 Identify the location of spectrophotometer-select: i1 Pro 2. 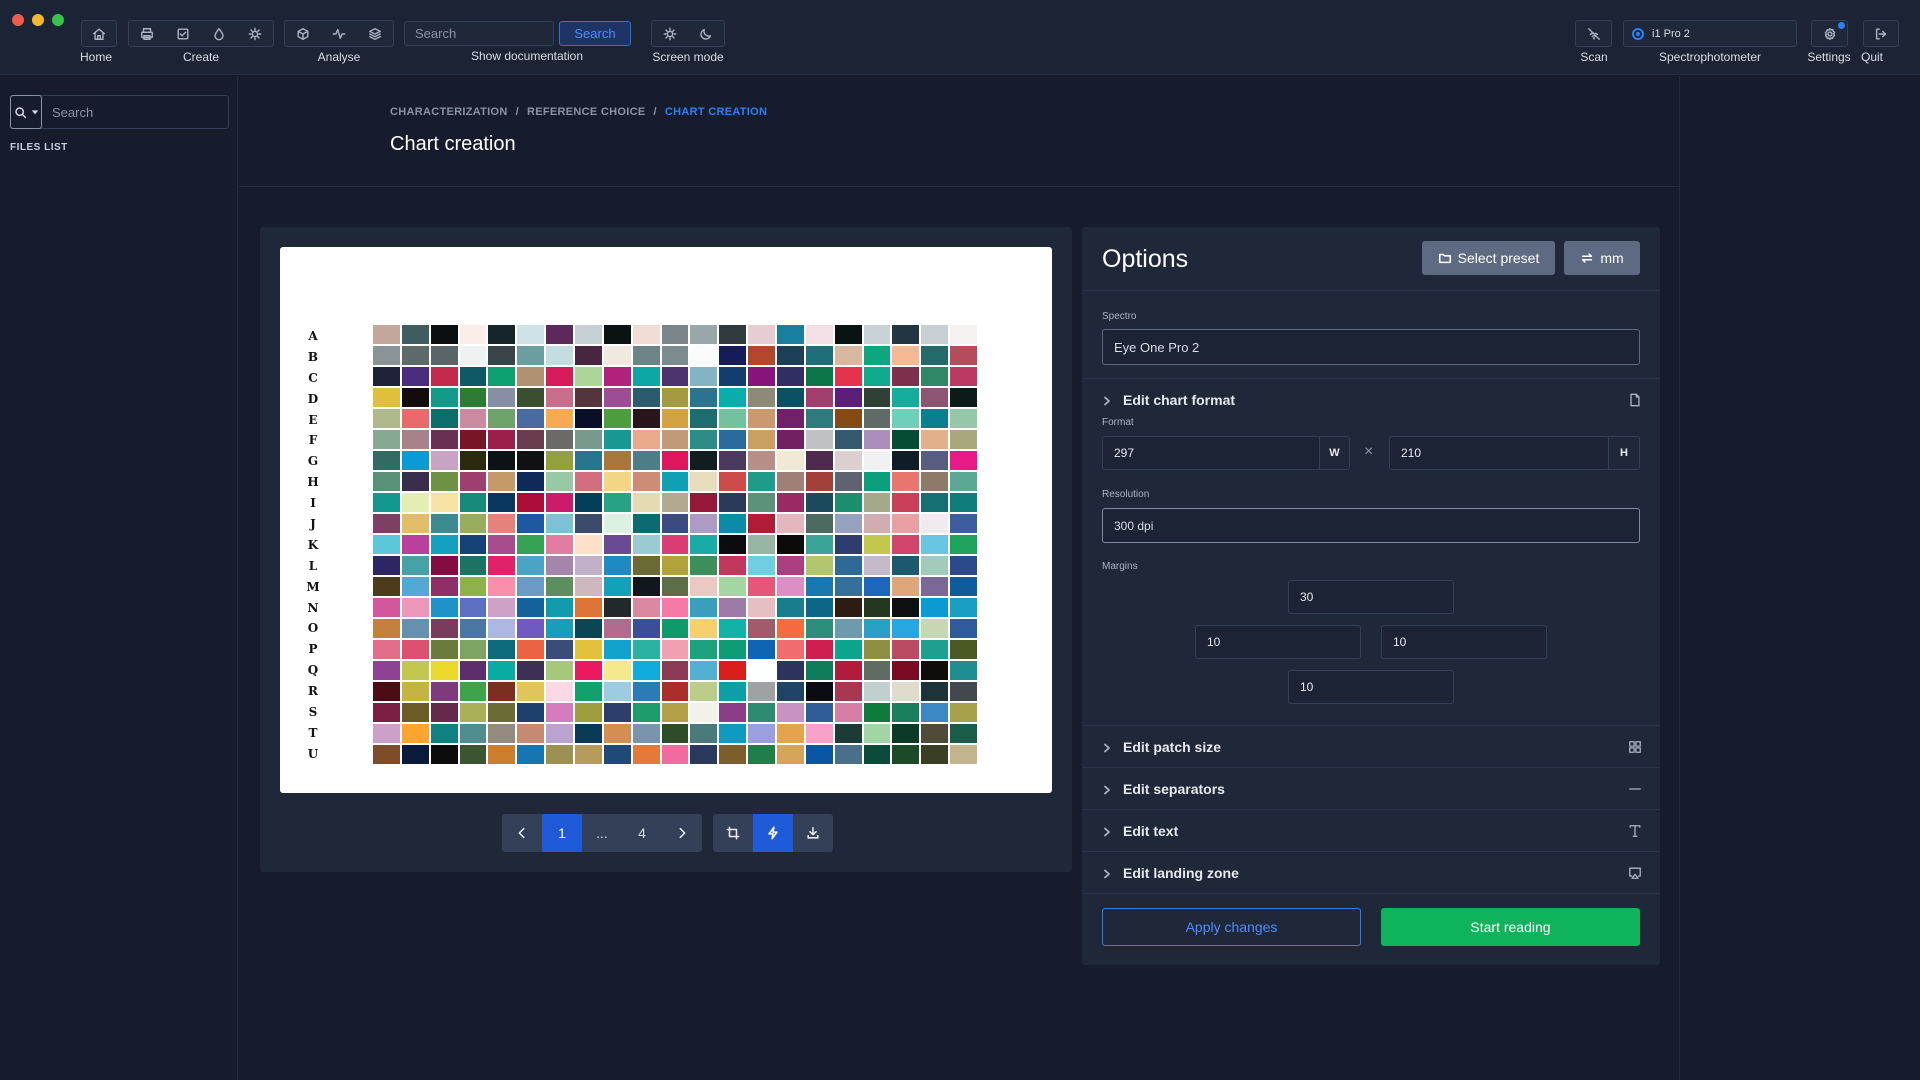
(1710, 33).